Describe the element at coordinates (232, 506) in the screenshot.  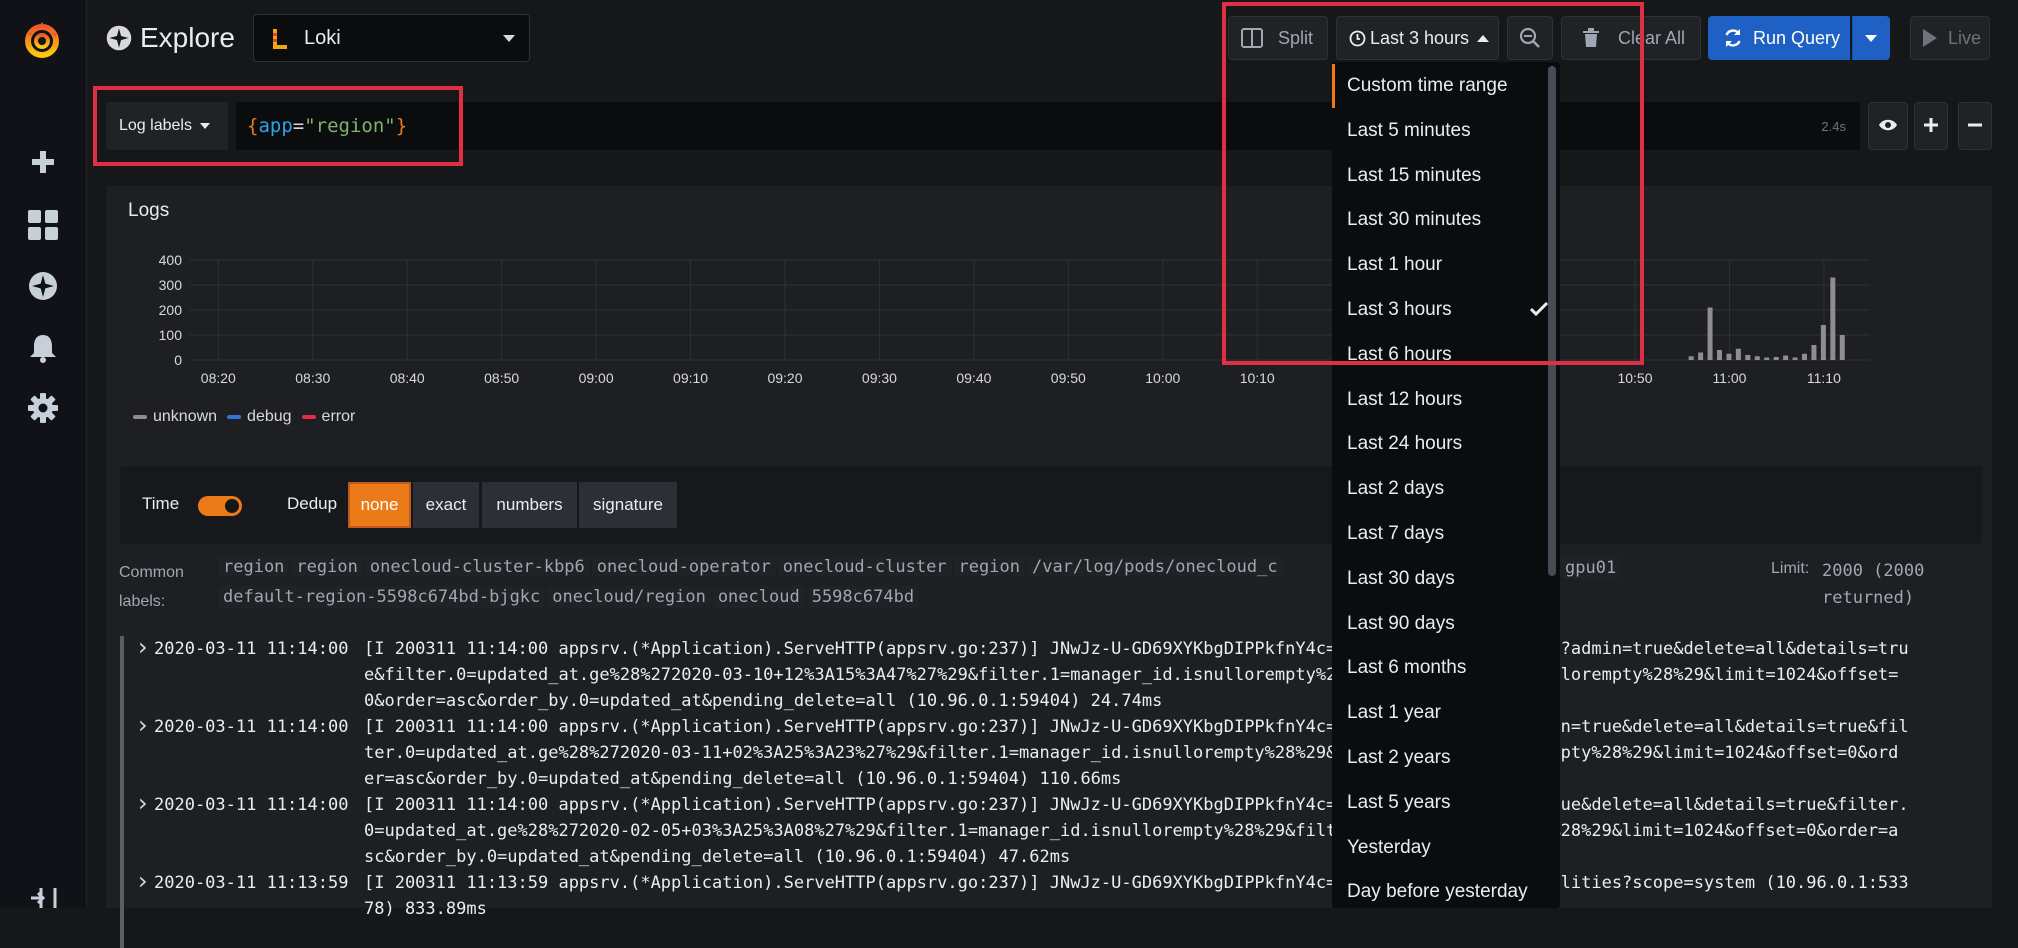
I see `toggle-knob` at that location.